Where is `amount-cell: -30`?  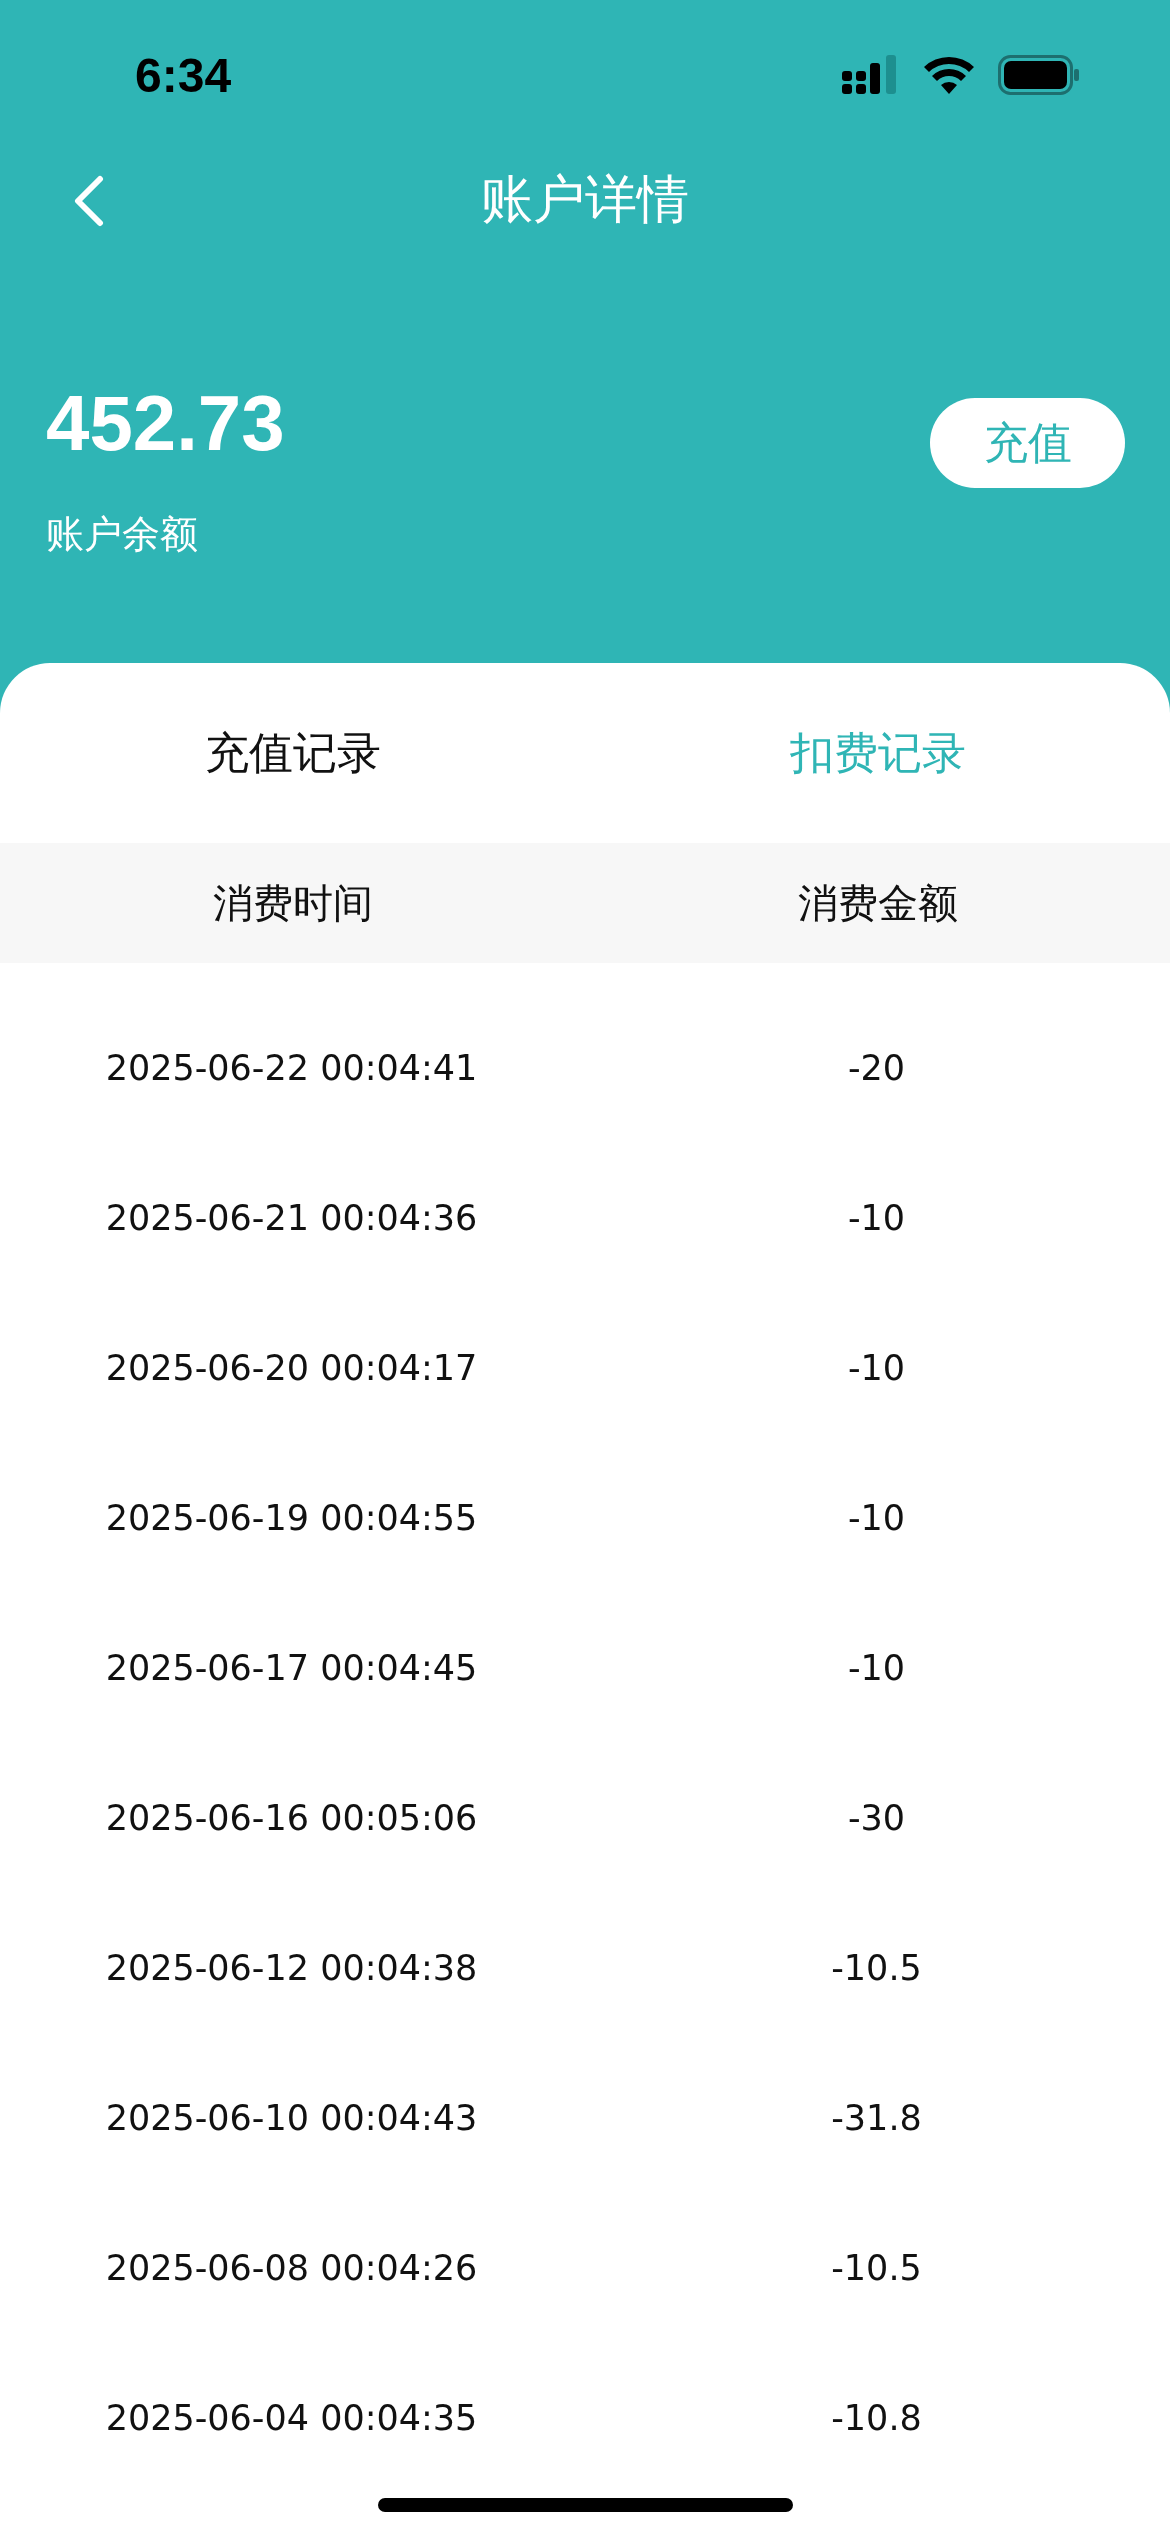
amount-cell: -30 is located at coordinates (876, 1818).